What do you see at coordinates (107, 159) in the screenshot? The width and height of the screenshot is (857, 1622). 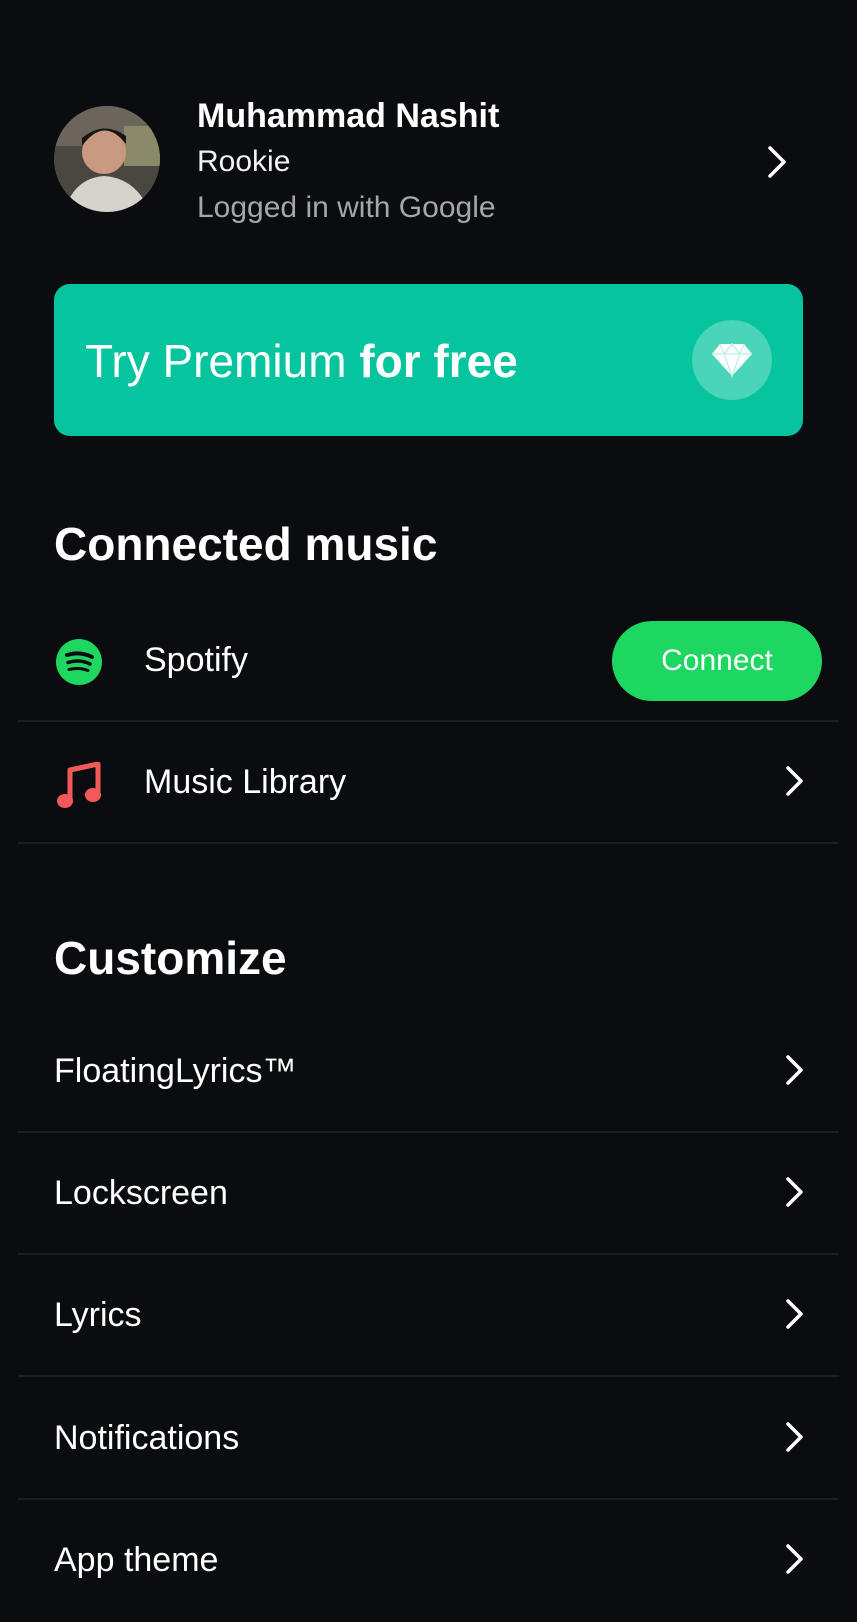 I see `avatar` at bounding box center [107, 159].